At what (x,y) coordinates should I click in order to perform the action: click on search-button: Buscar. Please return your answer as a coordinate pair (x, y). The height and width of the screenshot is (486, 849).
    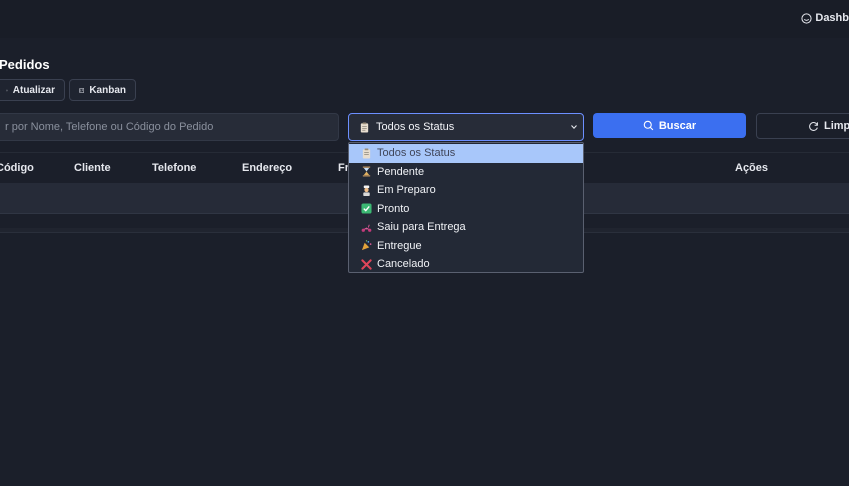
    Looking at the image, I should click on (669, 125).